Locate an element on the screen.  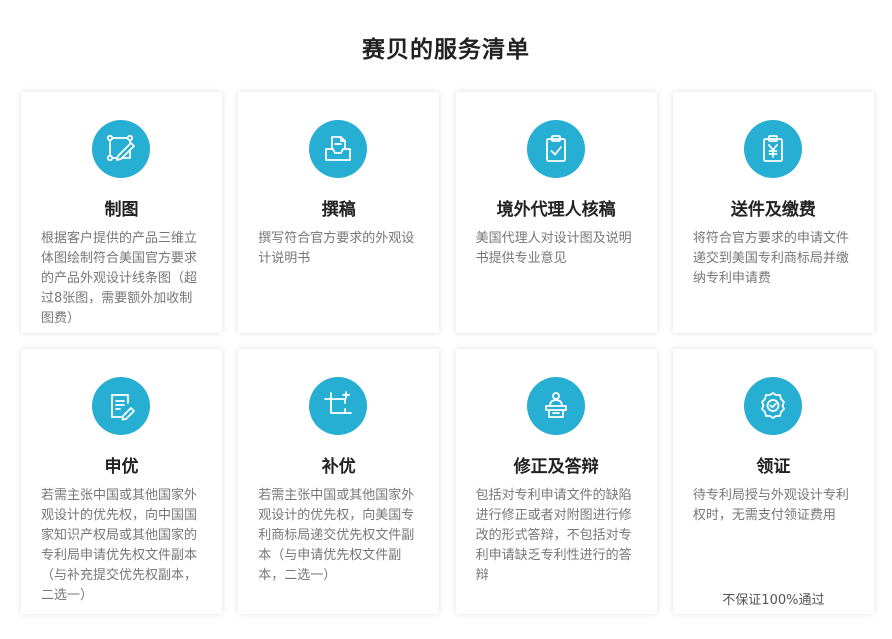
card-title: 境外代理人核稿 is located at coordinates (556, 210).